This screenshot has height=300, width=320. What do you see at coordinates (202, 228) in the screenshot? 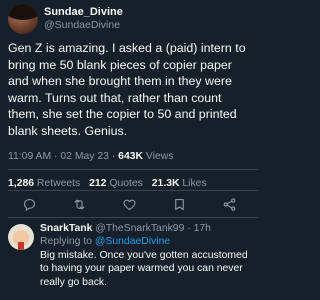
I see `reply-age: 17h` at bounding box center [202, 228].